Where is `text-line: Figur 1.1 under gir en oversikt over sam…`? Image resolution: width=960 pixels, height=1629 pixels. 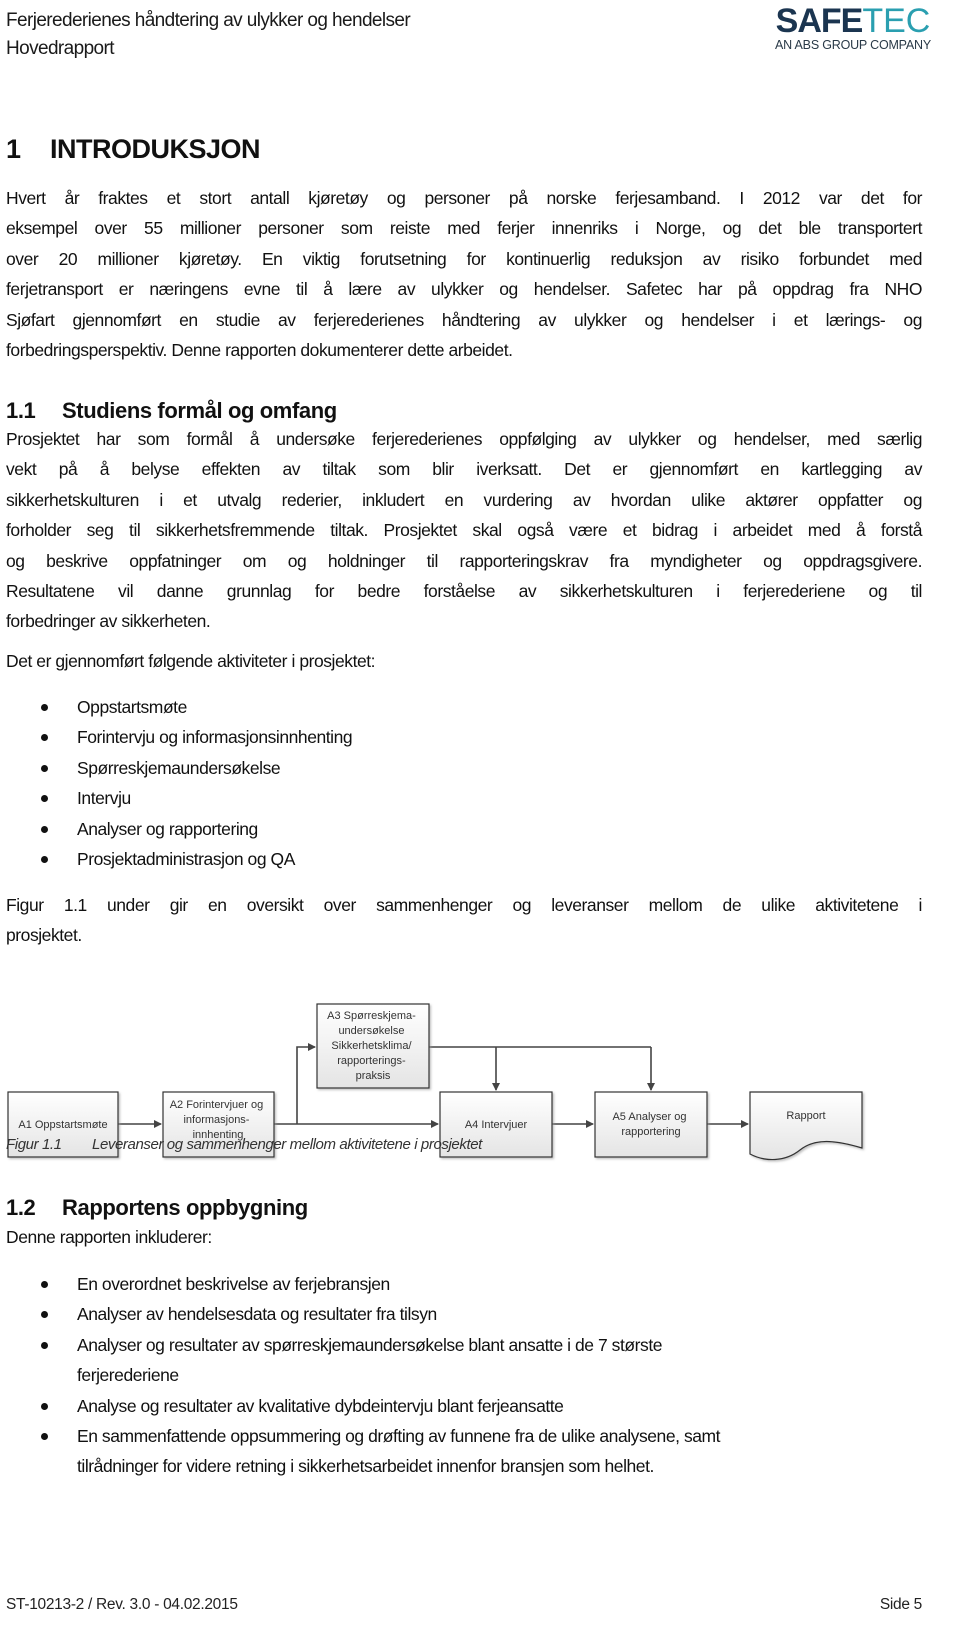
text-line: Figur 1.1 under gir en oversikt over sam… is located at coordinates (464, 905).